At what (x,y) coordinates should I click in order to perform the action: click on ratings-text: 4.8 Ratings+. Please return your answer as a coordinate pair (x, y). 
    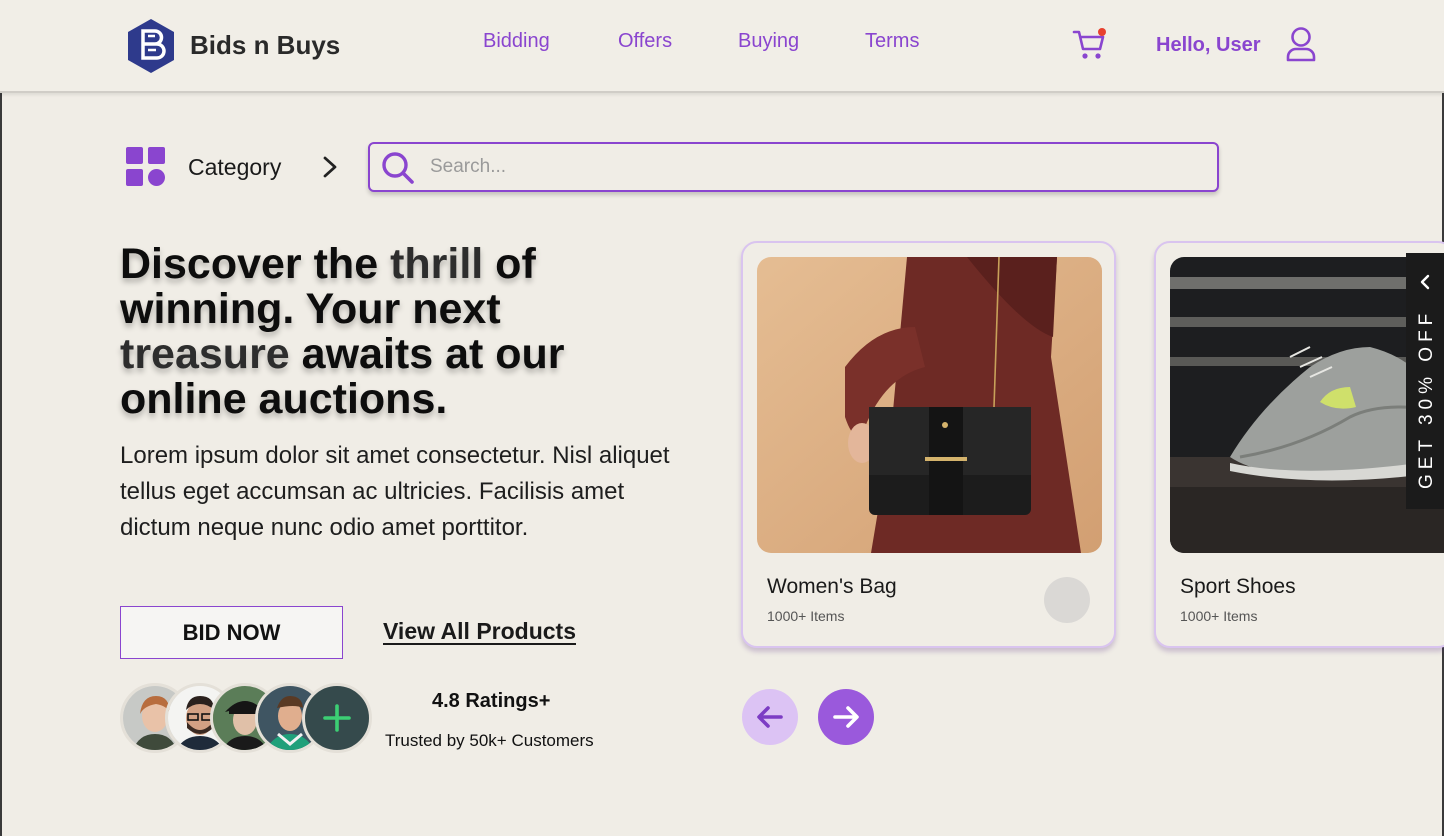
    Looking at the image, I should click on (491, 701).